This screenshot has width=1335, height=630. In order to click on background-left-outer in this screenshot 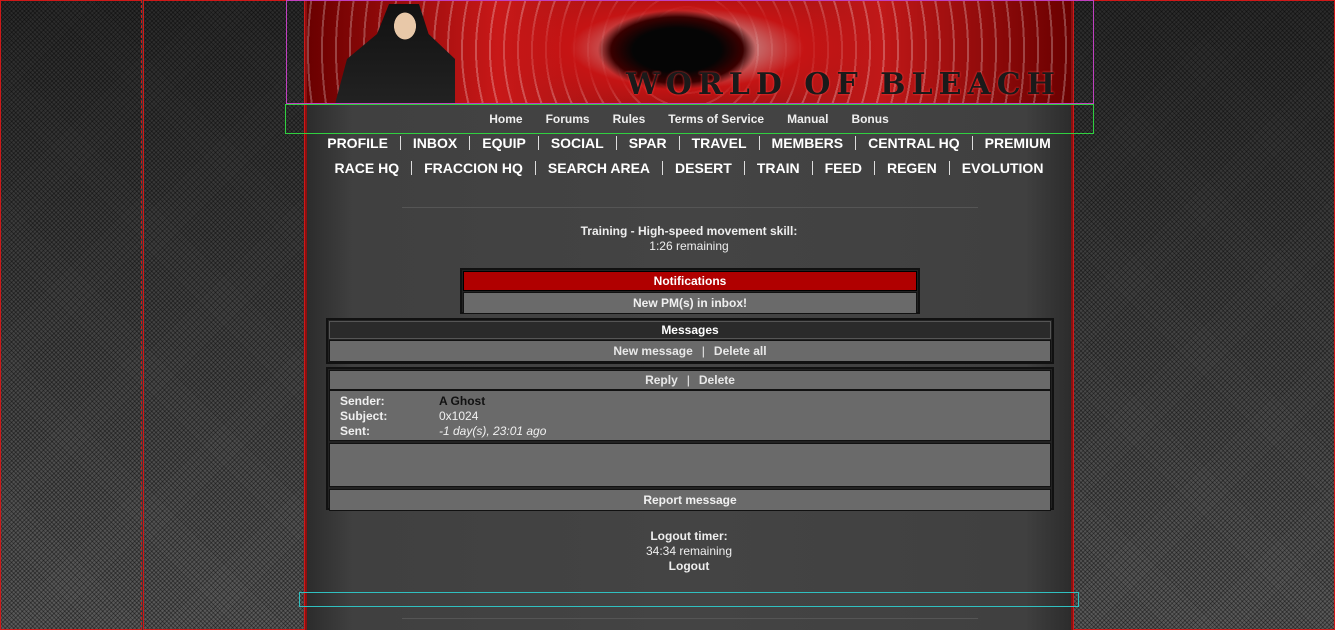, I will do `click(71, 315)`.